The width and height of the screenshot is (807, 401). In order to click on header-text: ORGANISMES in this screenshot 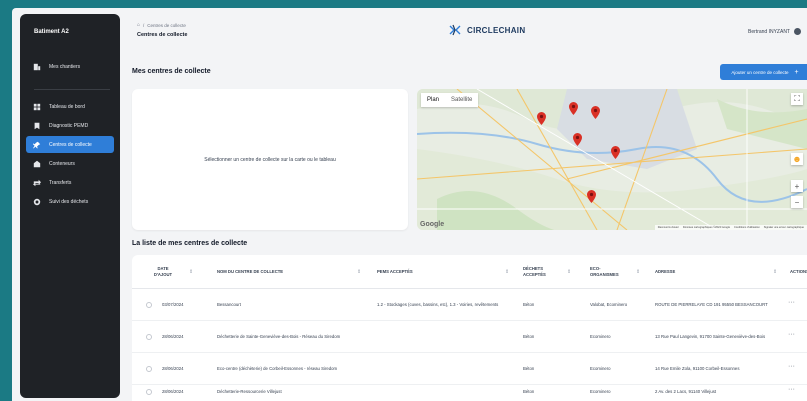, I will do `click(604, 274)`.